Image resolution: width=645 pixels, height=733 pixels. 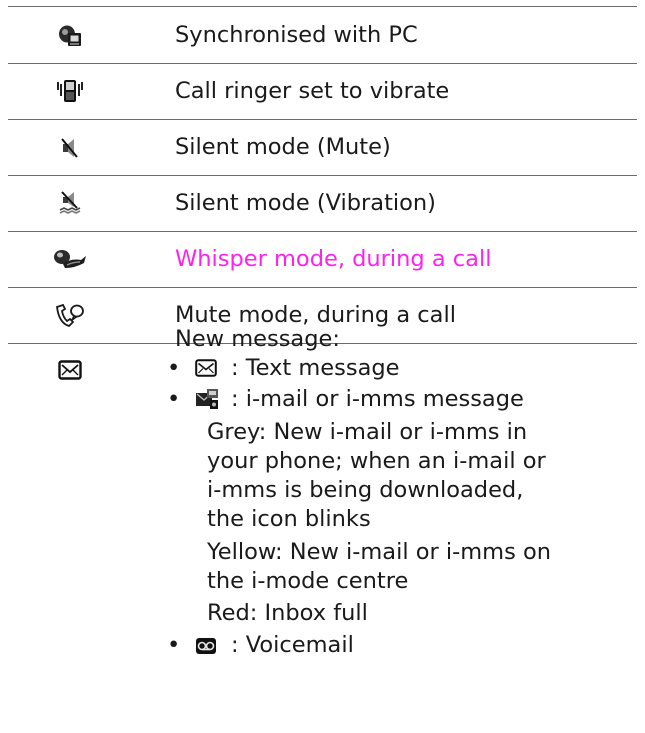 What do you see at coordinates (206, 368) in the screenshot?
I see `envelope-small-icon` at bounding box center [206, 368].